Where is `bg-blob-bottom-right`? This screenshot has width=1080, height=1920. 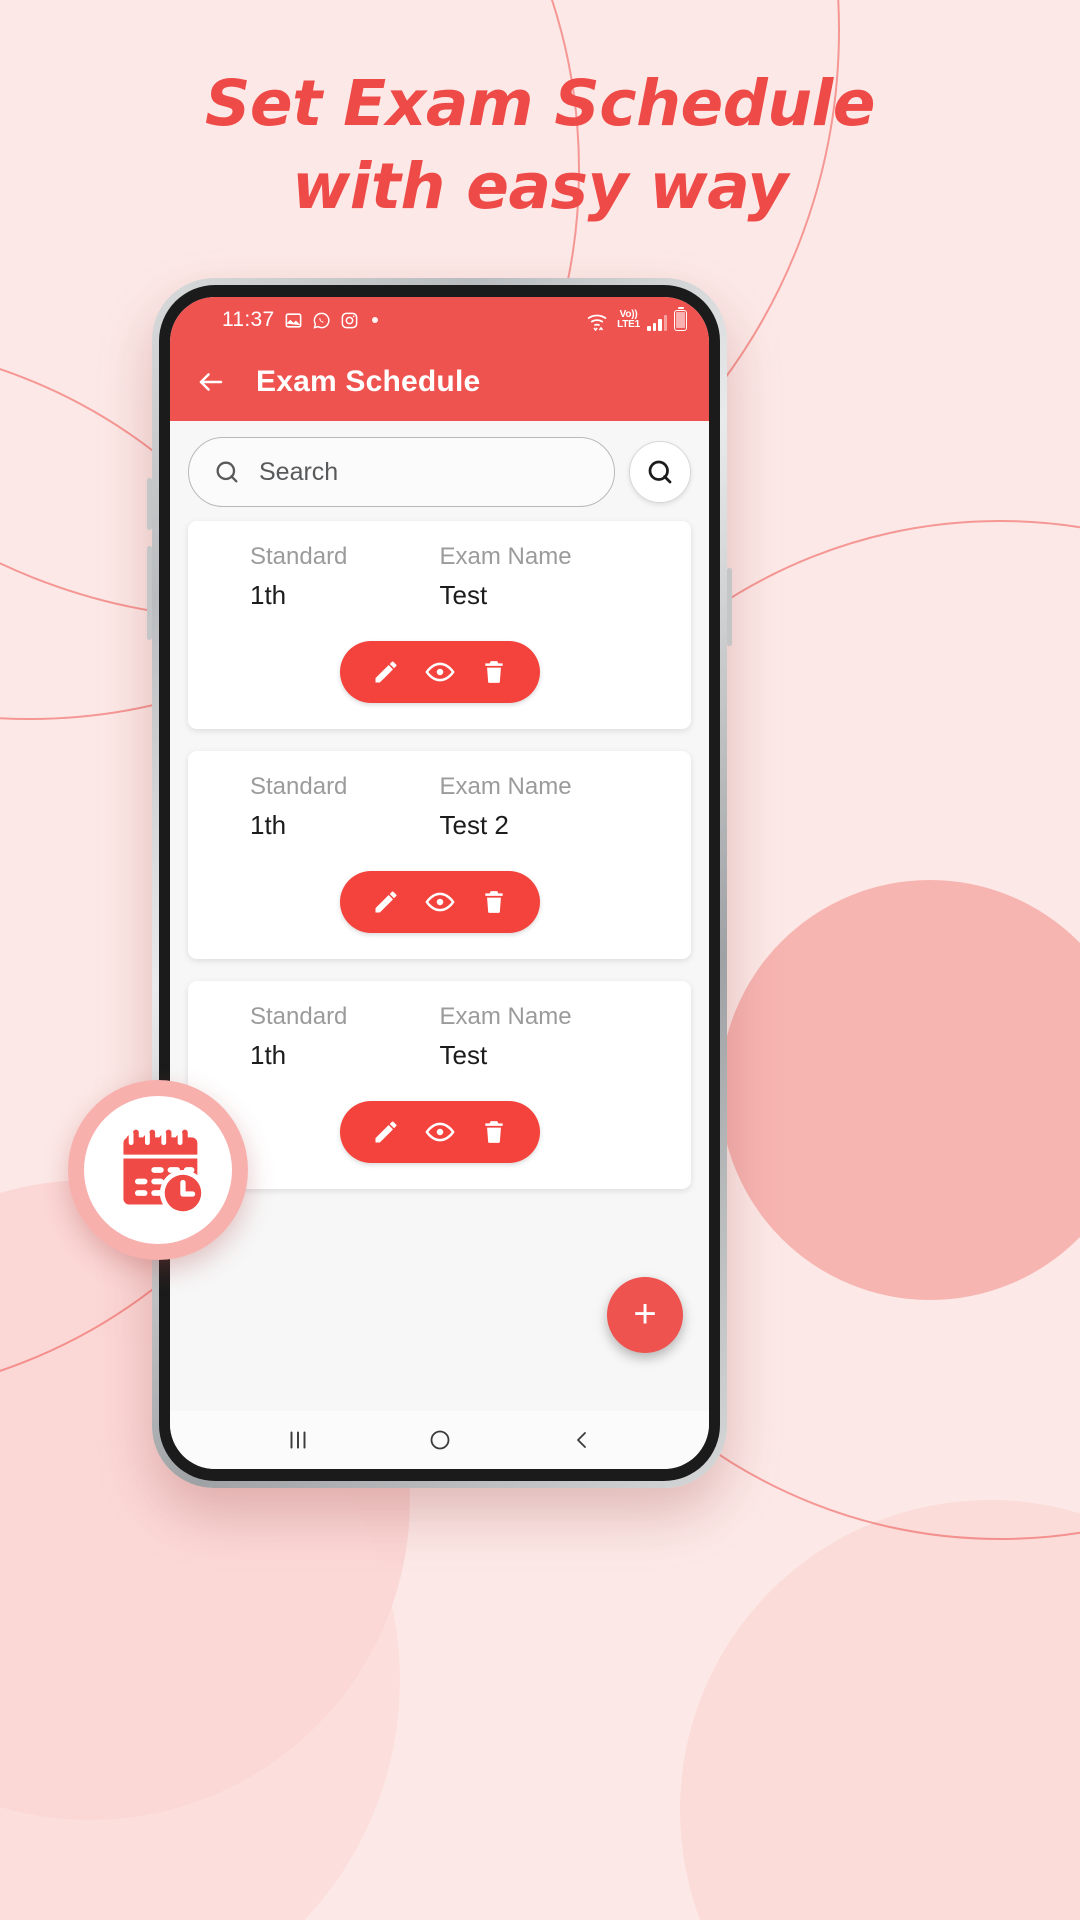 bg-blob-bottom-right is located at coordinates (880, 1710).